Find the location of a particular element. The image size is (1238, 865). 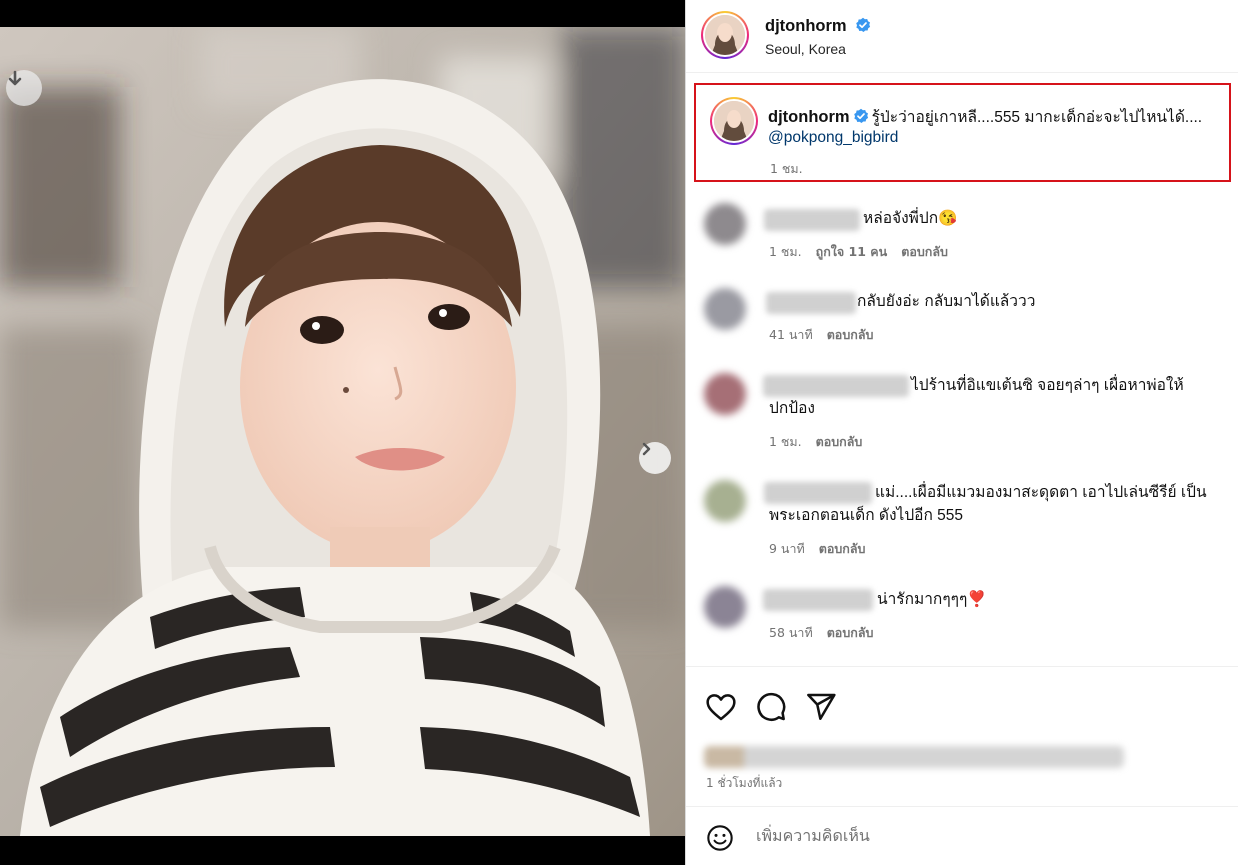

smiley-icon is located at coordinates (720, 838).